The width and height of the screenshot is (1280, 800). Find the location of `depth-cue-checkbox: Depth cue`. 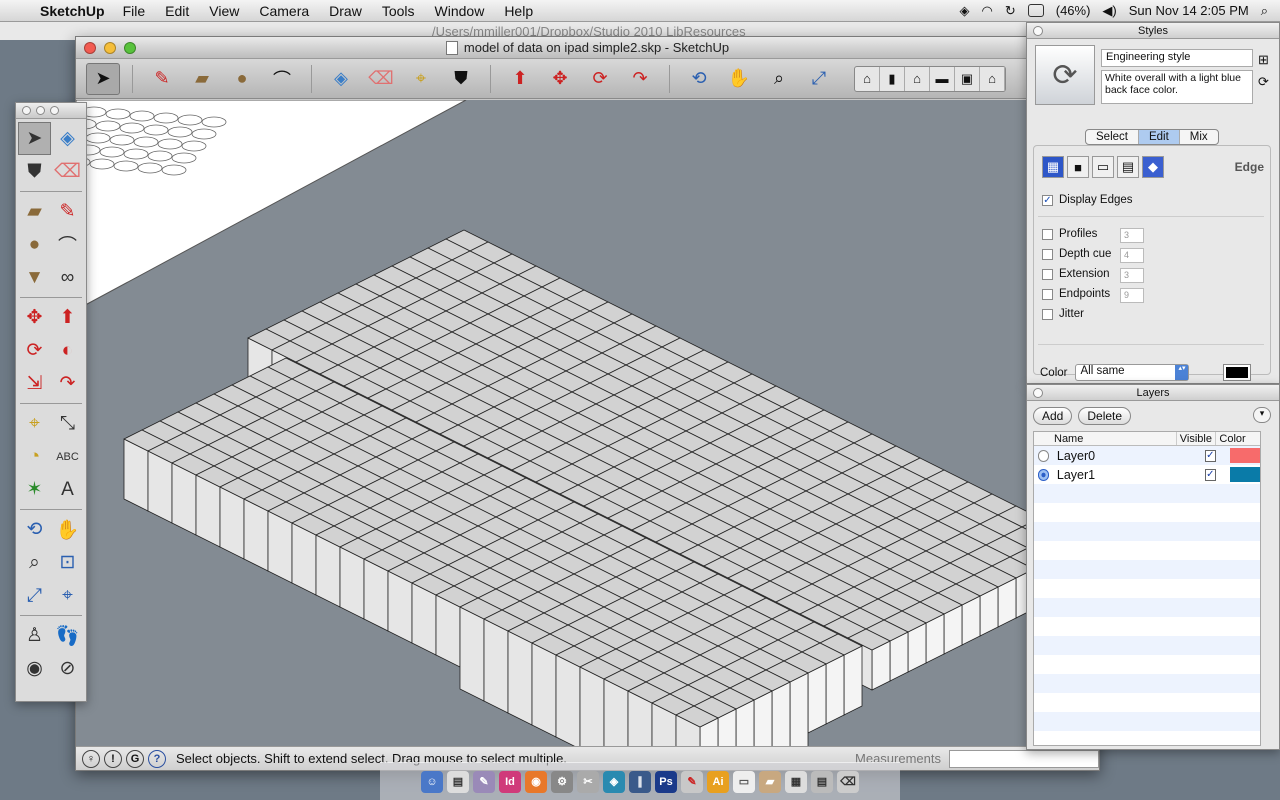

depth-cue-checkbox: Depth cue is located at coordinates (1076, 254).